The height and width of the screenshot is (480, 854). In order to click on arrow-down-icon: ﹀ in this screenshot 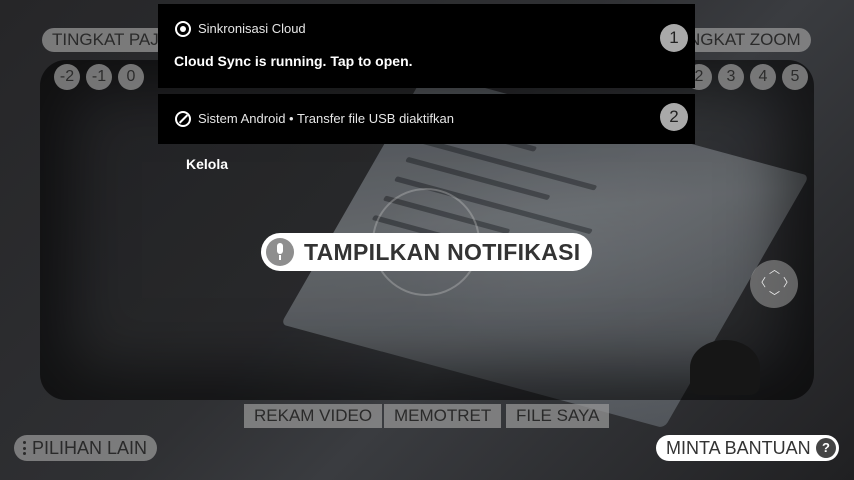, I will do `click(774, 297)`.